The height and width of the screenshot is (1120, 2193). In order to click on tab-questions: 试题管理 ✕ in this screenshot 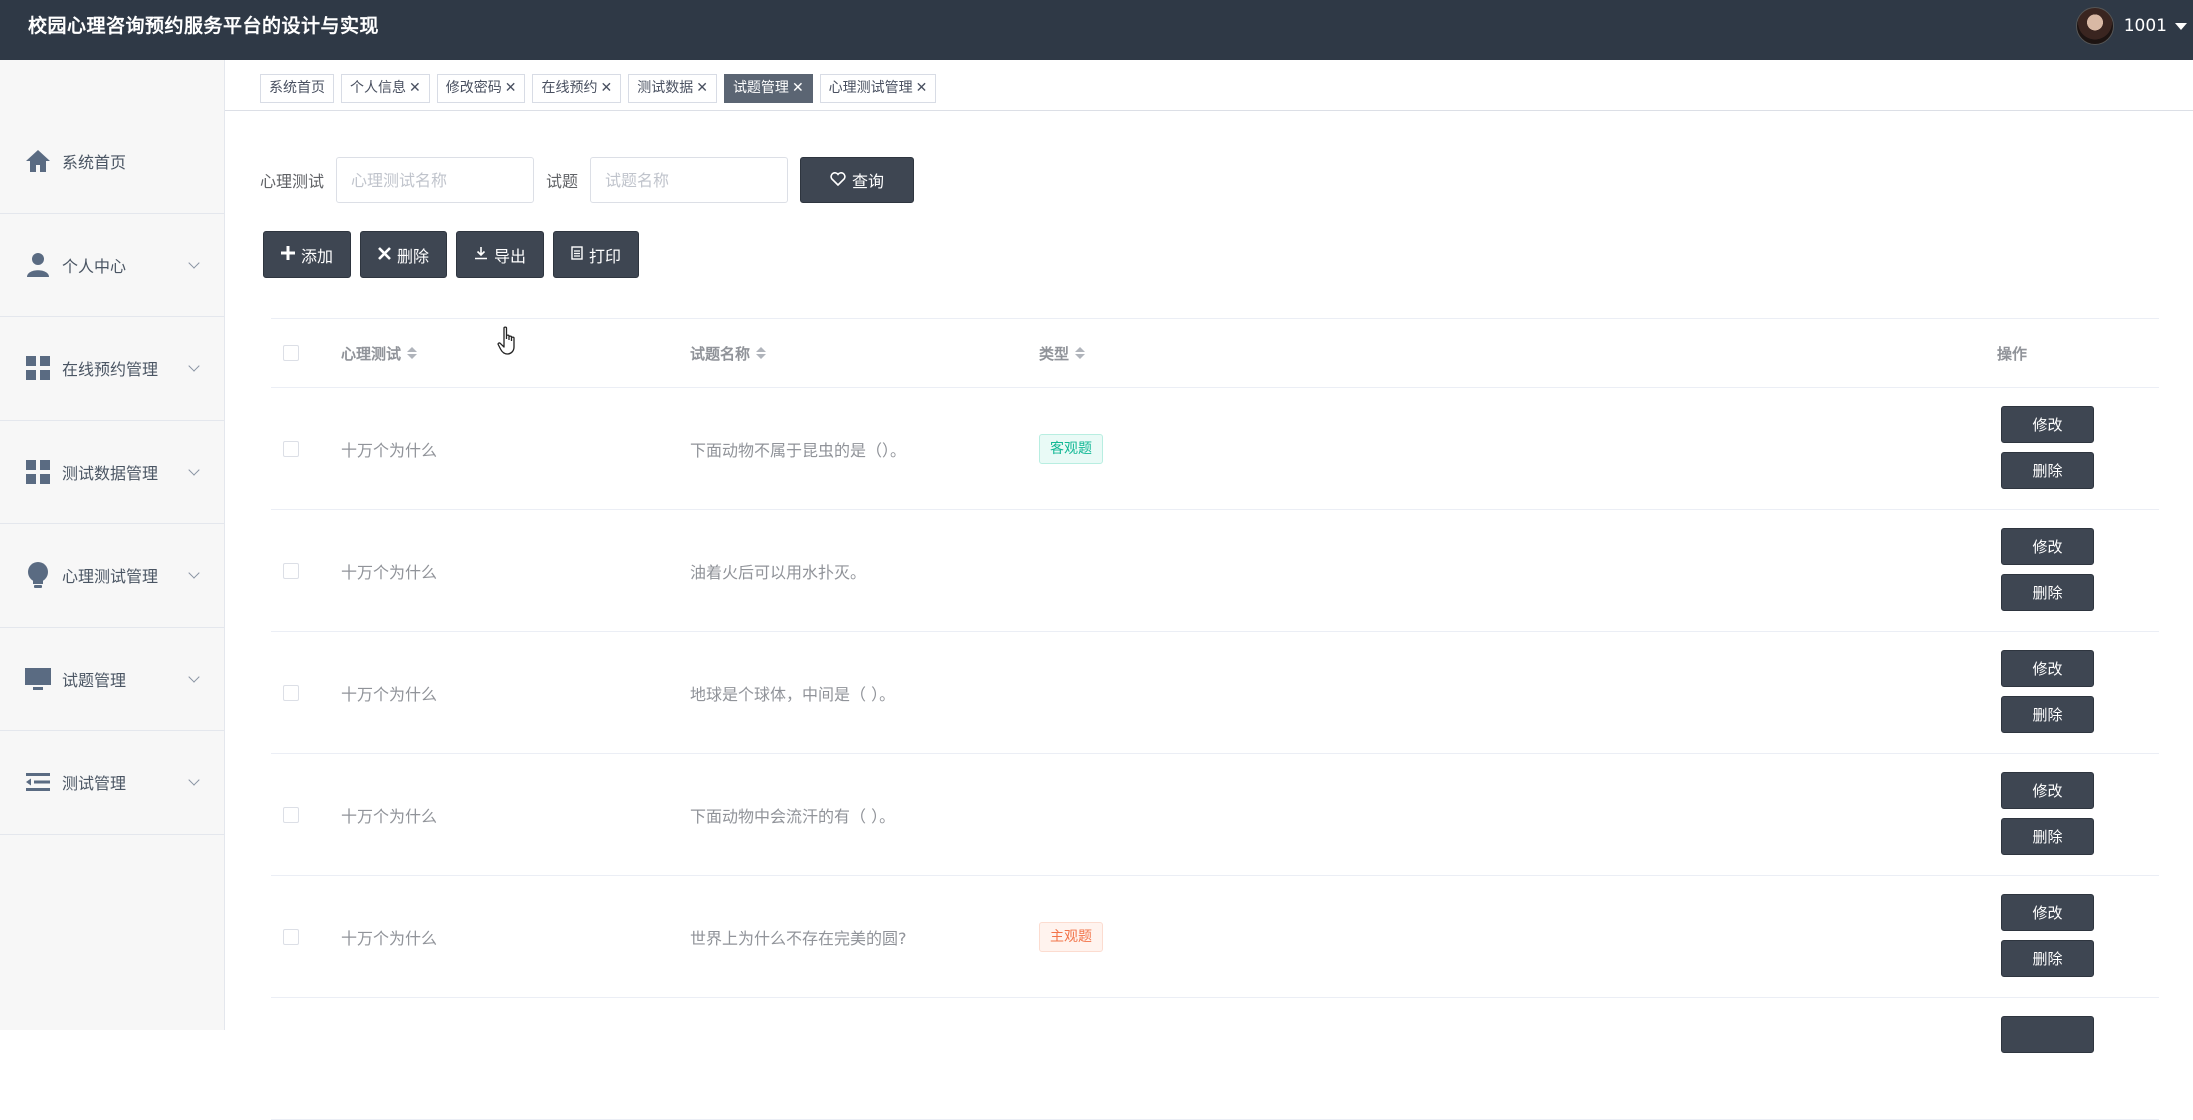, I will do `click(768, 88)`.